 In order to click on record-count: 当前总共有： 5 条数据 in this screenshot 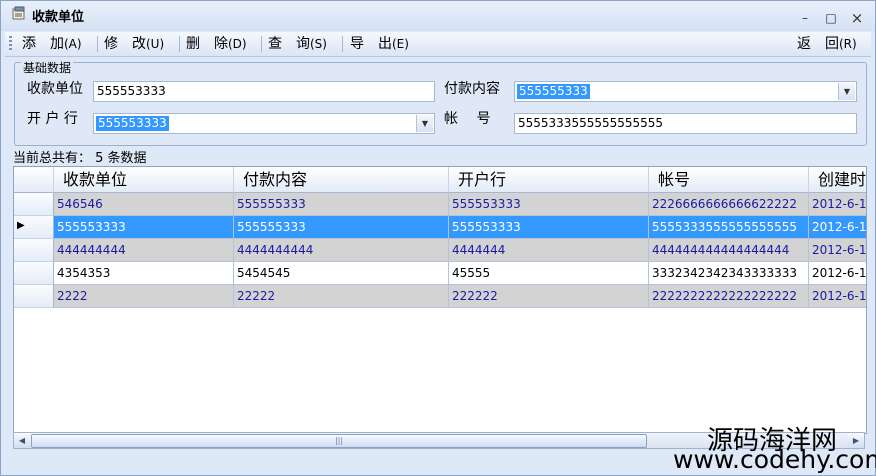, I will do `click(80, 158)`.